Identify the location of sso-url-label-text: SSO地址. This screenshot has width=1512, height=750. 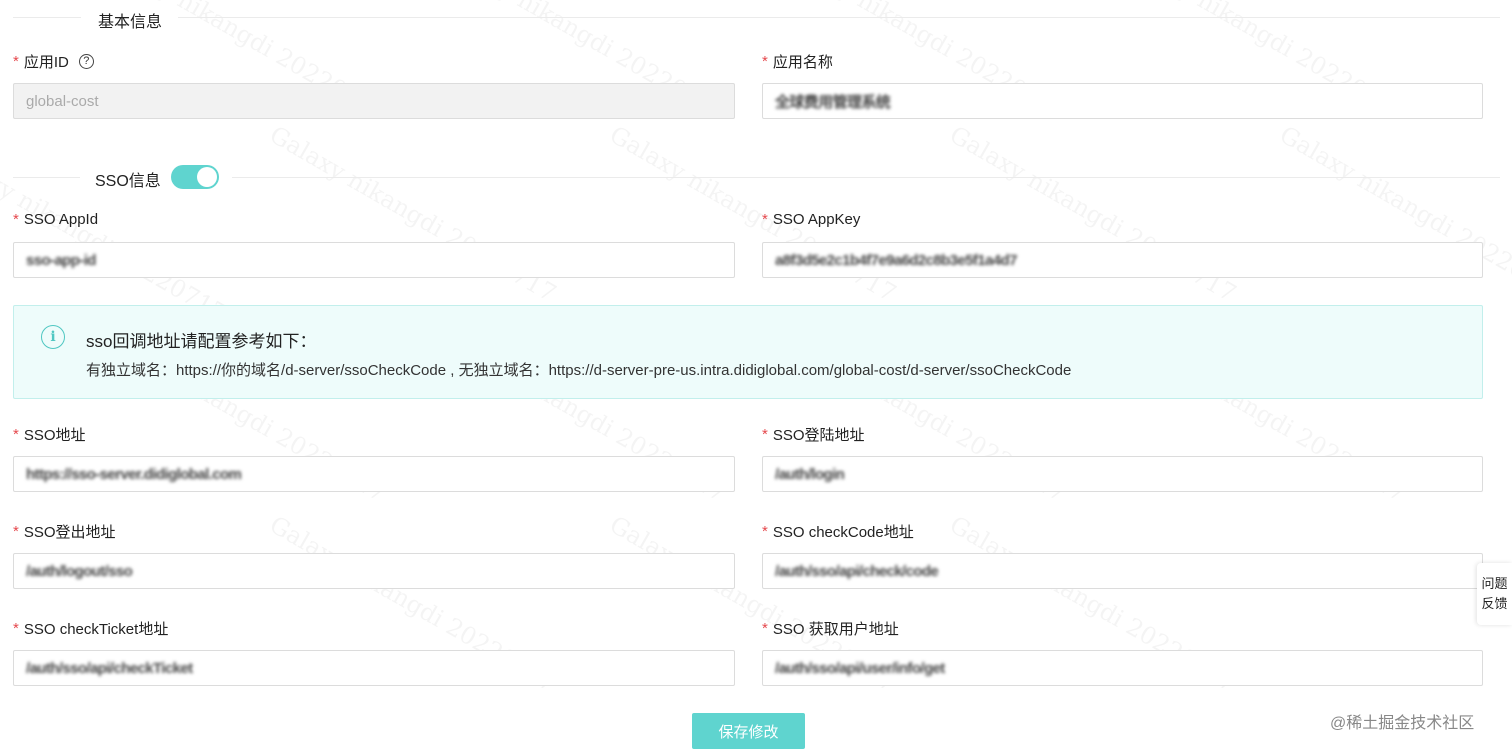
(54, 435).